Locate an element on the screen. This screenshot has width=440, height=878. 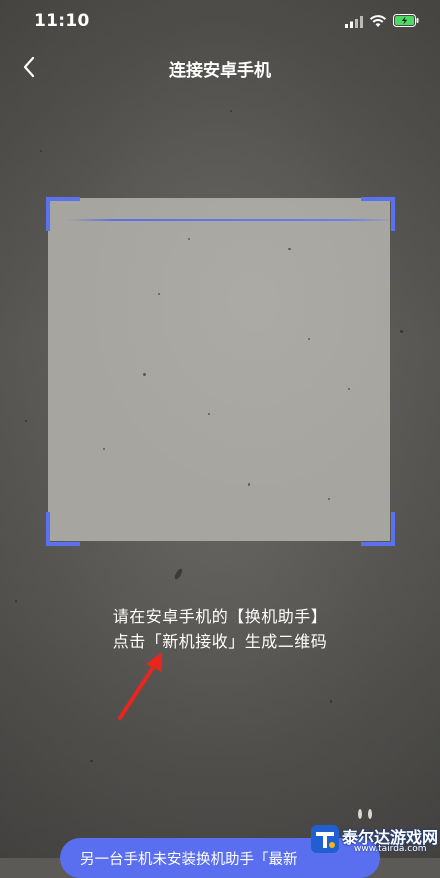
battery-charging-icon is located at coordinates (406, 20).